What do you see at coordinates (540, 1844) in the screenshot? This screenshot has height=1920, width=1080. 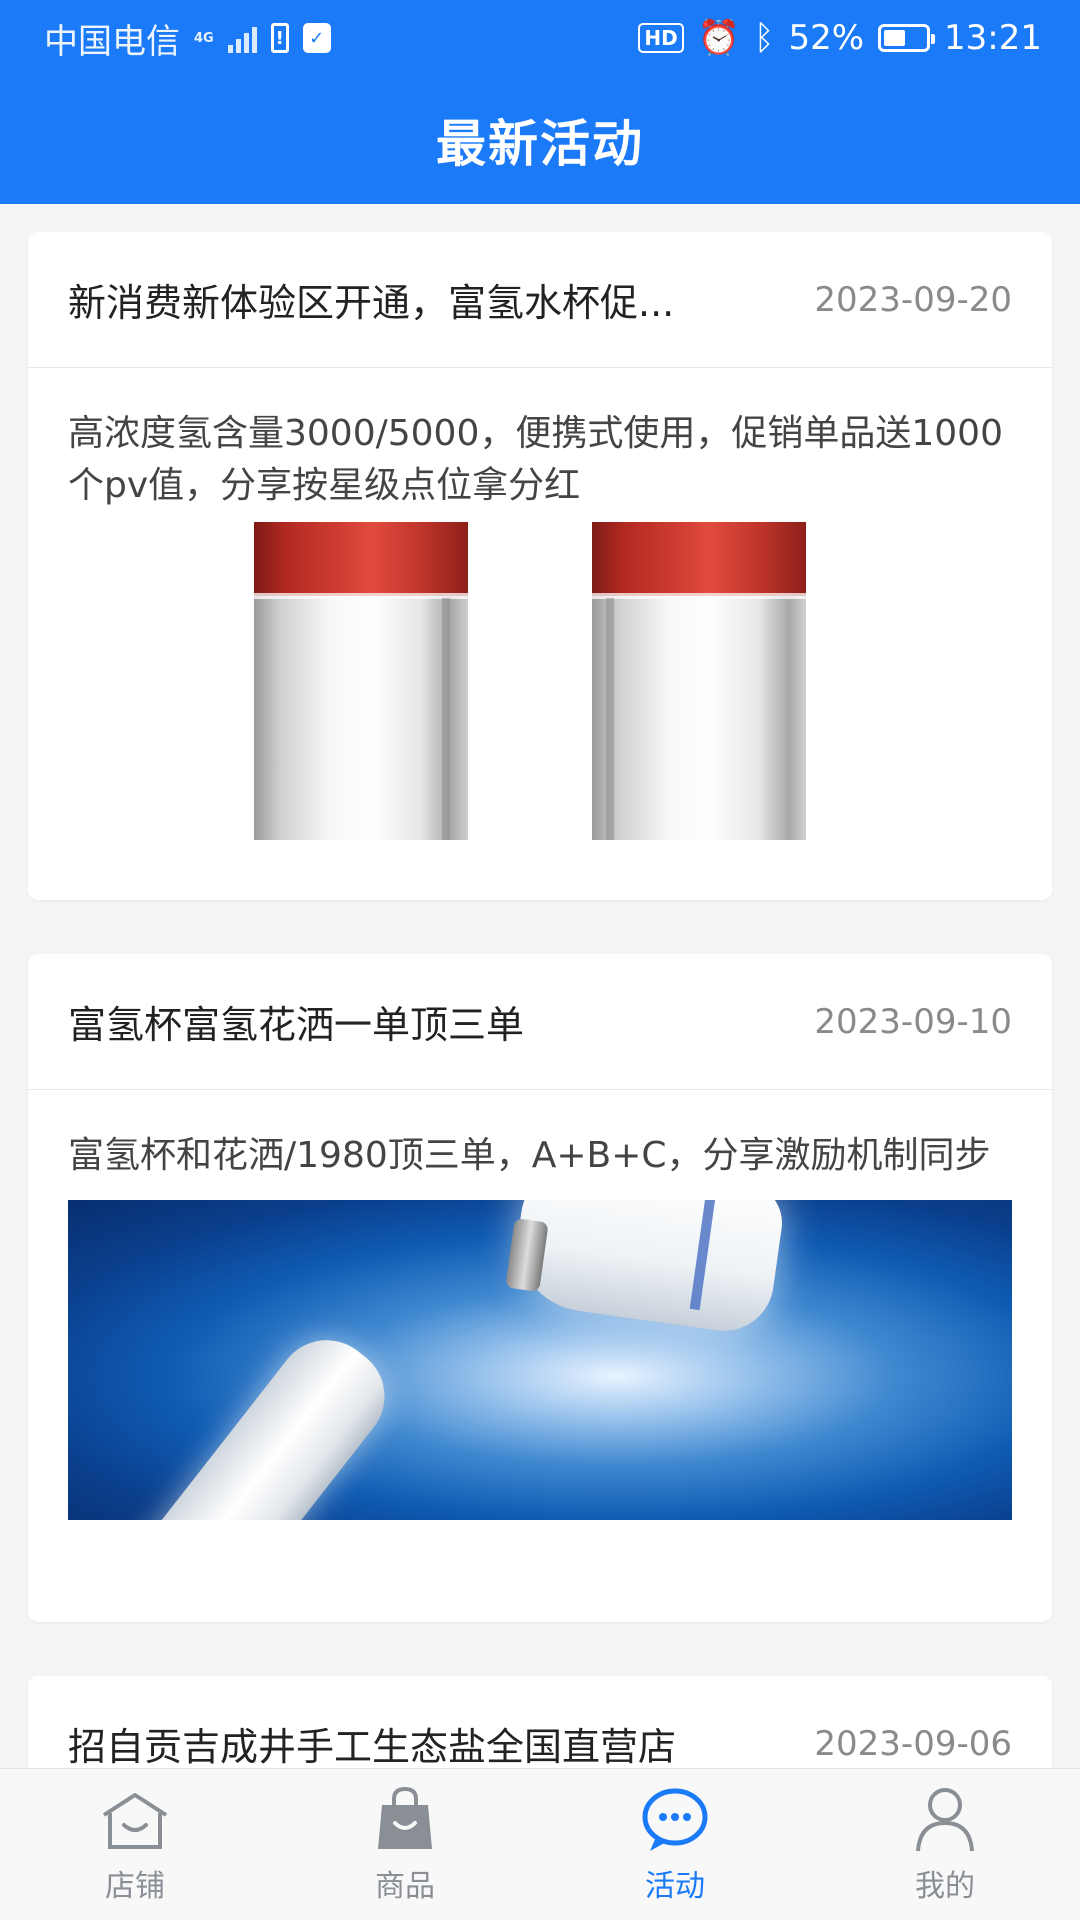 I see `bottom-tab-bar: 店铺 商品 活动 我的` at bounding box center [540, 1844].